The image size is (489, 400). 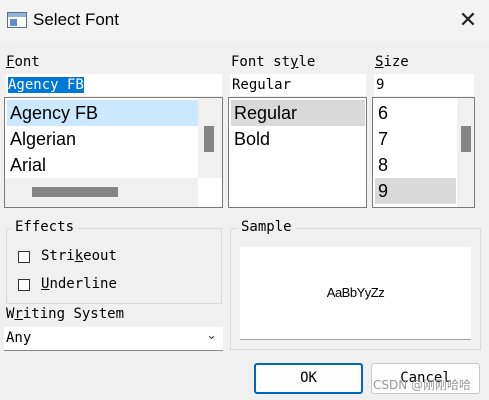 I want to click on sample-preview: AaBbYyZz, so click(x=355, y=293).